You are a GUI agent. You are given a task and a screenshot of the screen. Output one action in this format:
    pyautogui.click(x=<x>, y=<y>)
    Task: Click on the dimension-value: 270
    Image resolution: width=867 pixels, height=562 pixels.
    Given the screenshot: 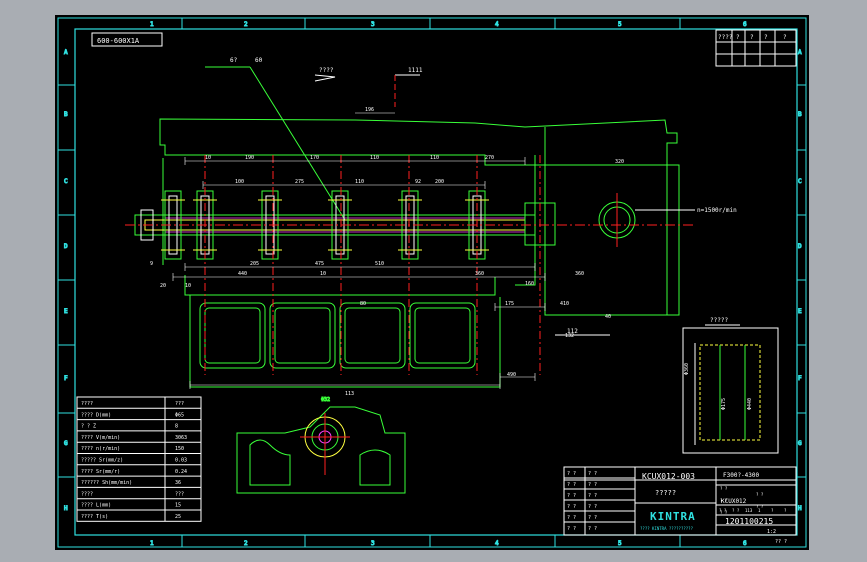 What is the action you would take?
    pyautogui.click(x=489, y=158)
    